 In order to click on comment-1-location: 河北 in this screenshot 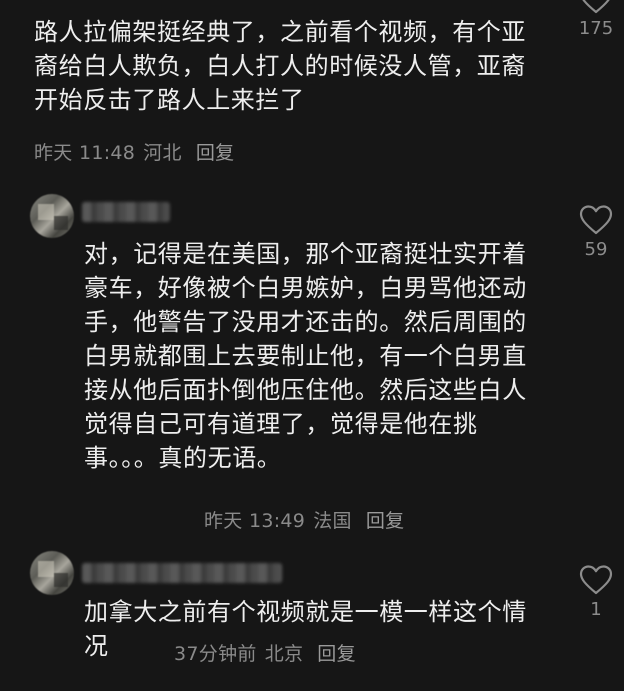, I will do `click(162, 153)`.